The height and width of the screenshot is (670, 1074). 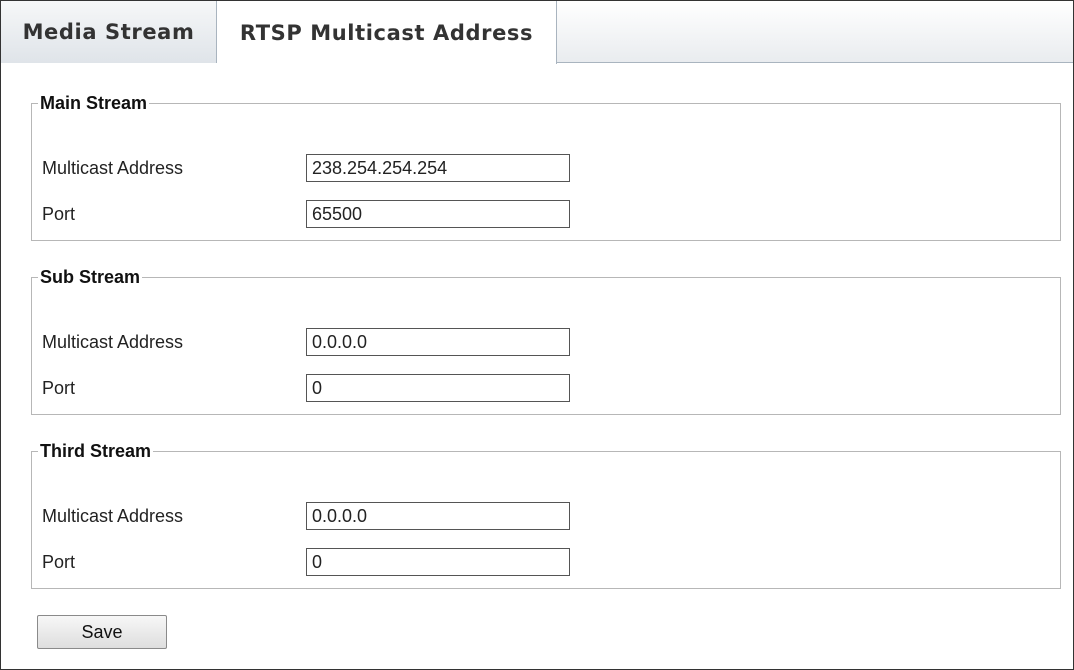 I want to click on sub-stream-multicast-row: Multicast Address, so click(x=542, y=342).